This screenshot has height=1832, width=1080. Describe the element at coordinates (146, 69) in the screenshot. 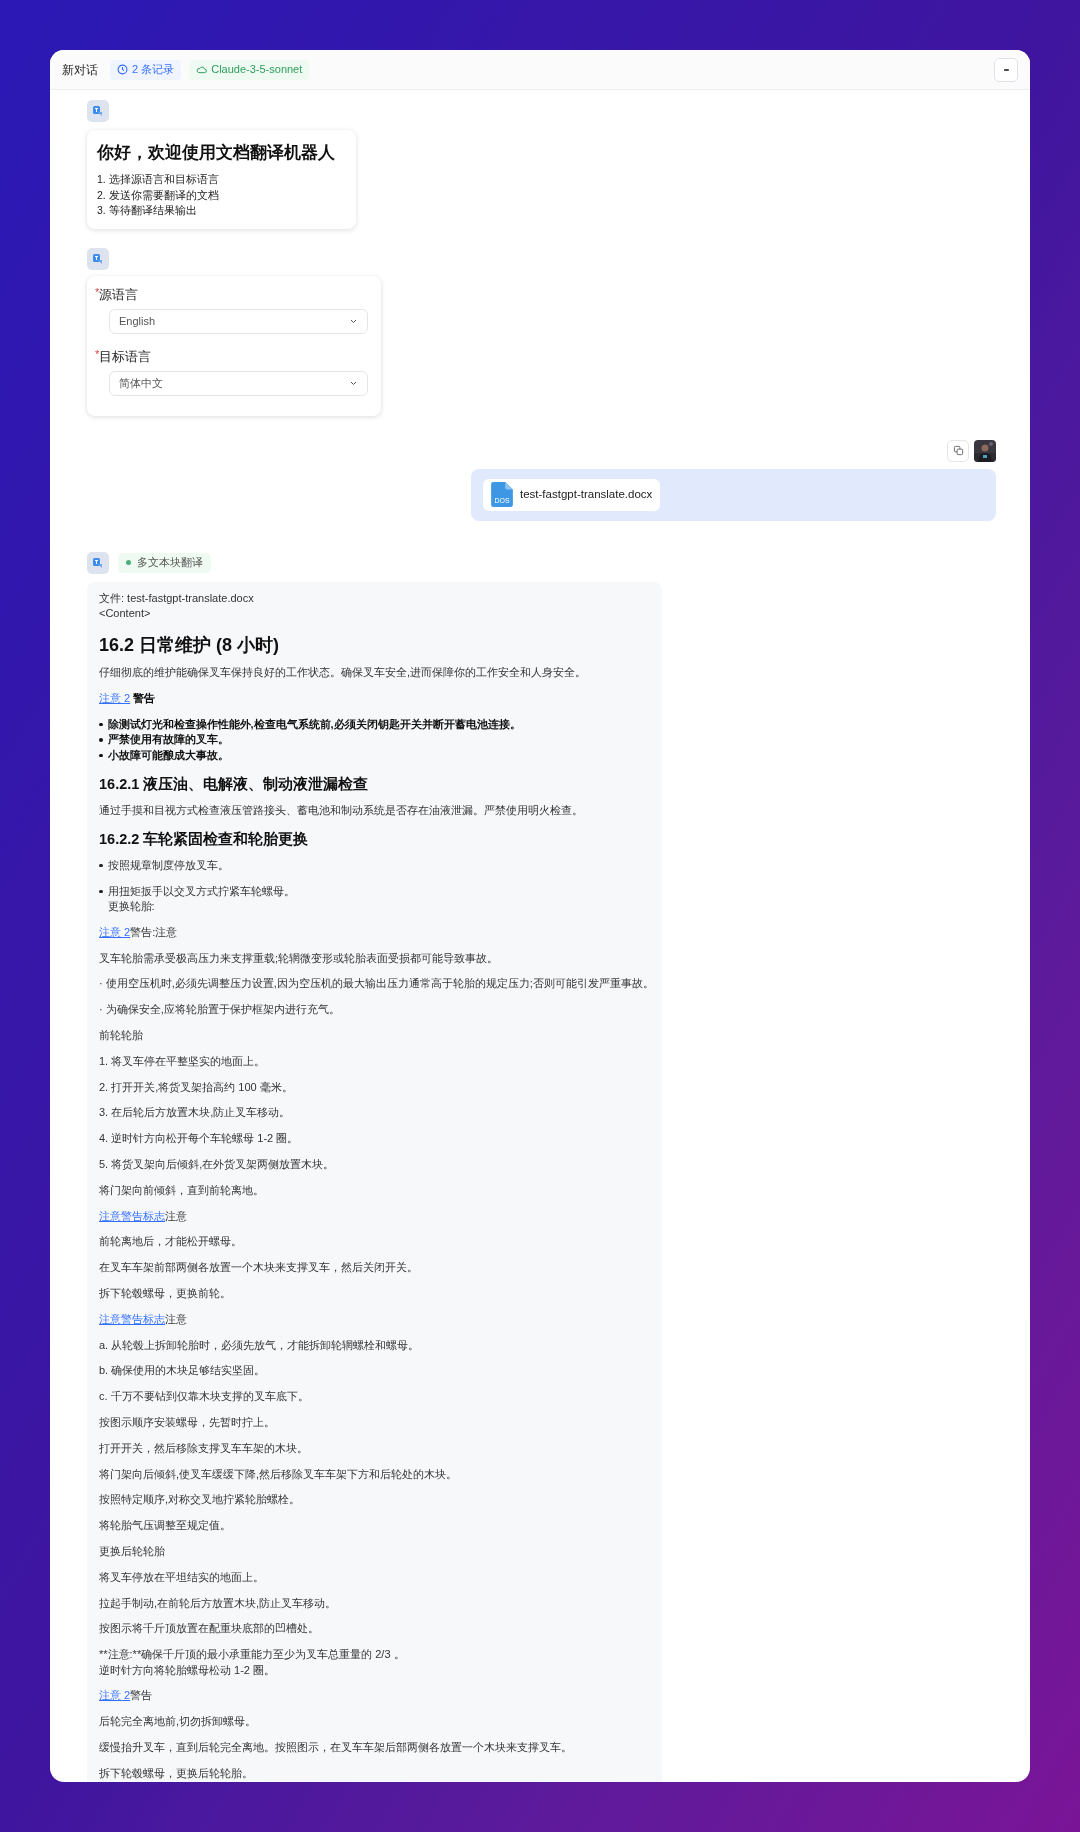

I see `history-tag: 2 条记录` at that location.